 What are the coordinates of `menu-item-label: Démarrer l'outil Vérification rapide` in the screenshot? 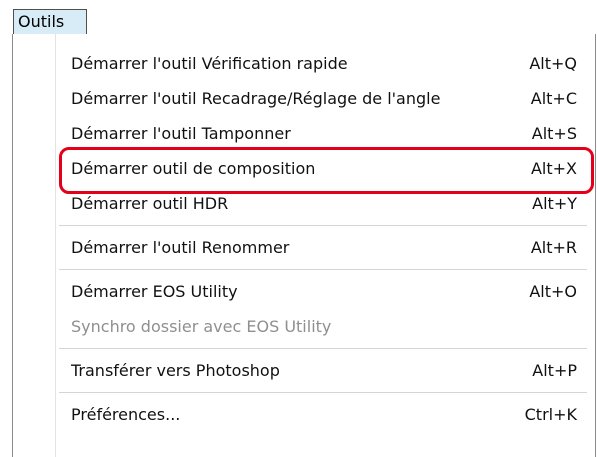 It's located at (209, 63).